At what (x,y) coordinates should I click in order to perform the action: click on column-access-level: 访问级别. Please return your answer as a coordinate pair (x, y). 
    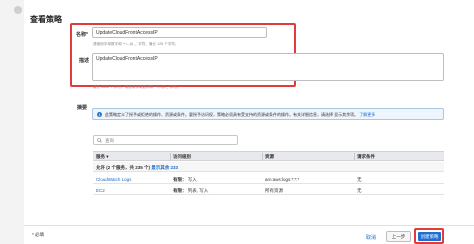
    Looking at the image, I should click on (182, 157).